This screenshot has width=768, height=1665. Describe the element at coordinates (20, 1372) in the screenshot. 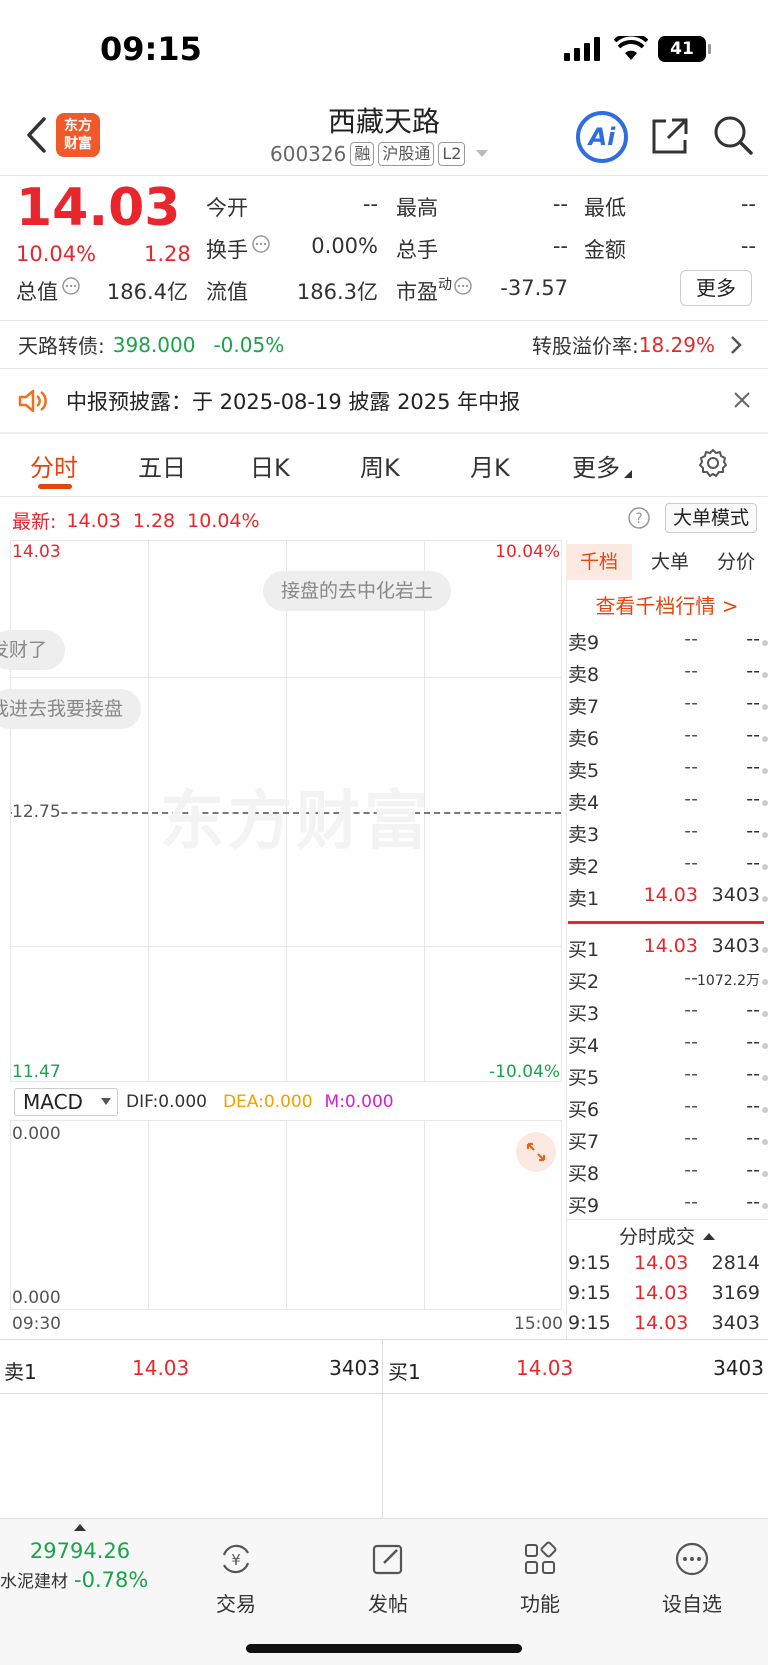

I see `bottom-sell-label: 卖1` at that location.